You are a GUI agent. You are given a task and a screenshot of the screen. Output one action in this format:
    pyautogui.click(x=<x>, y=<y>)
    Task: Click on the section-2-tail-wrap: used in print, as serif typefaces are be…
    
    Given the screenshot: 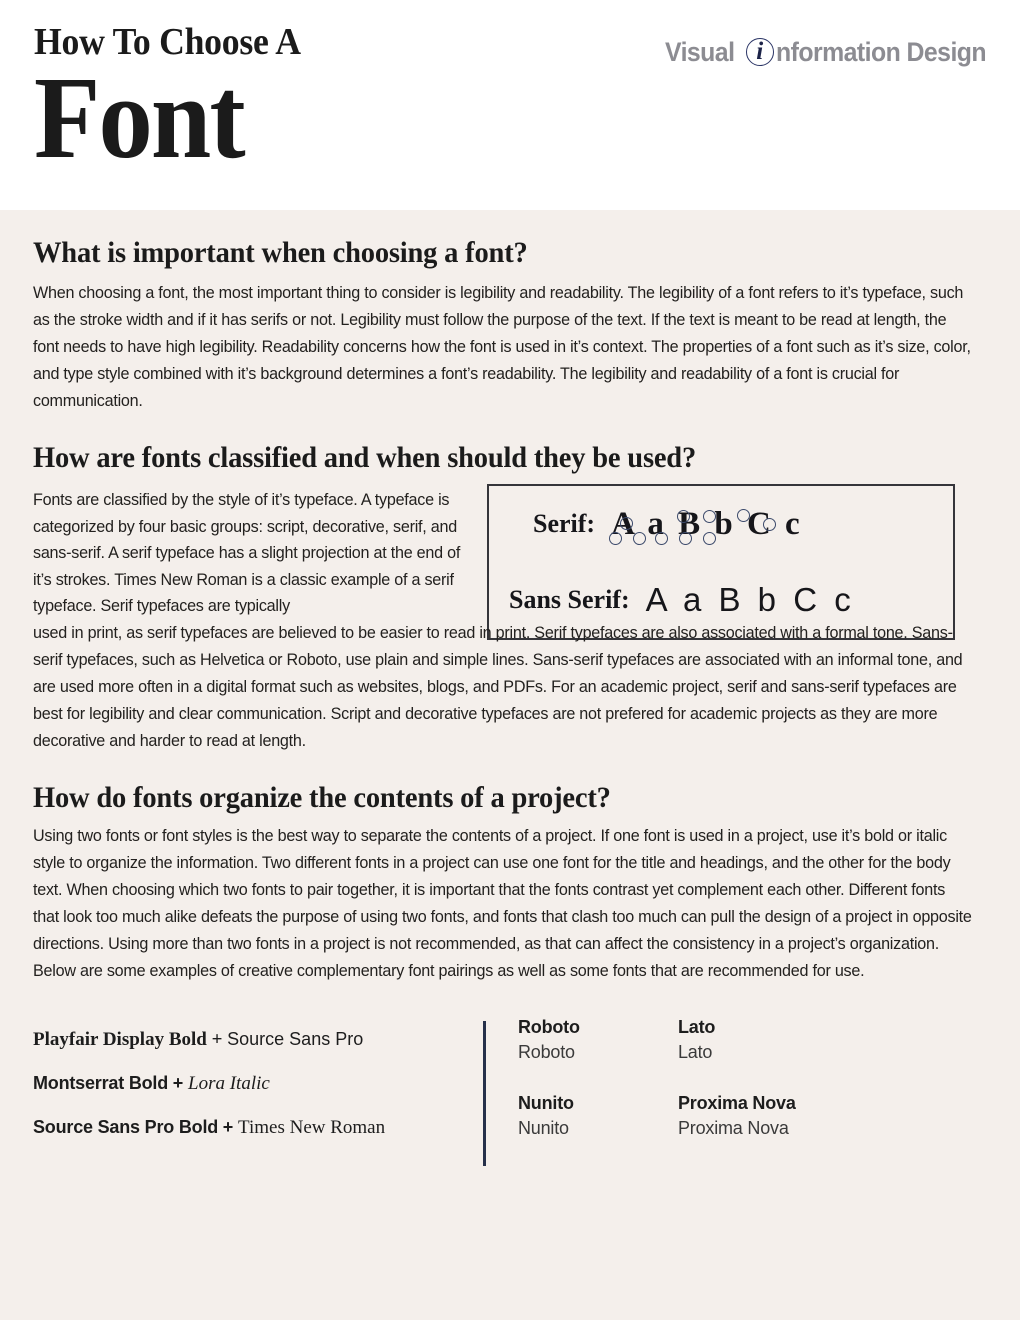 What is the action you would take?
    pyautogui.click(x=510, y=687)
    